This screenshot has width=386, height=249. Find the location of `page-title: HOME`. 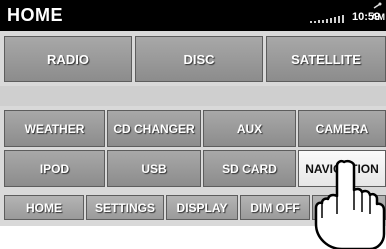

page-title: HOME is located at coordinates (35, 15).